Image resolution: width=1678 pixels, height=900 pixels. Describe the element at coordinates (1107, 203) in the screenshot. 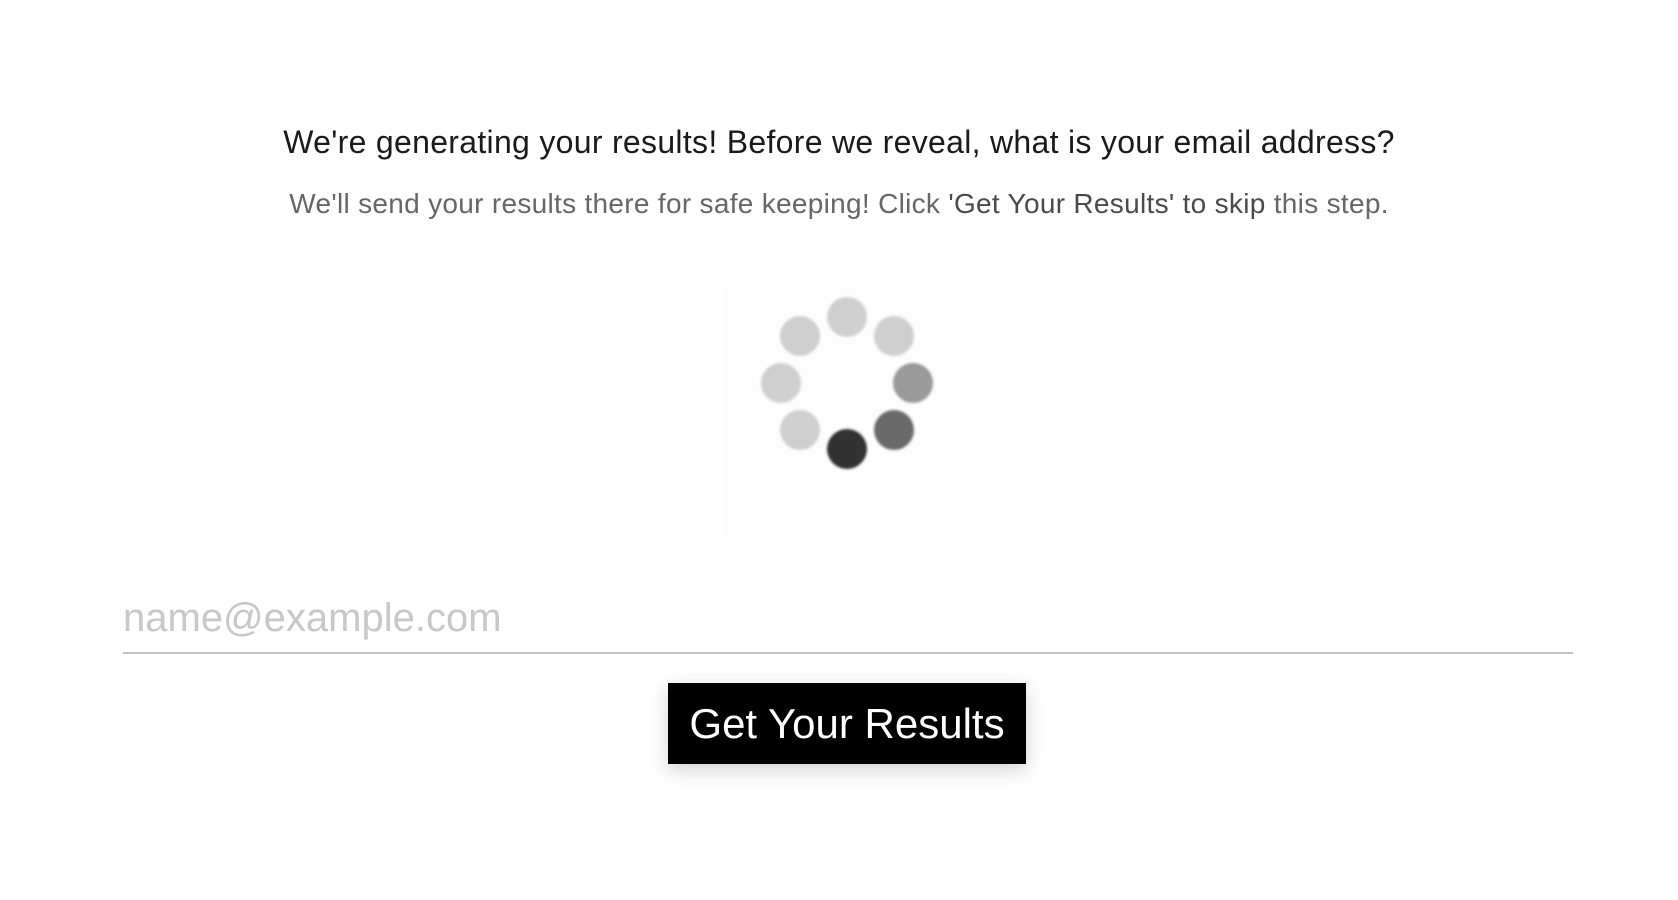

I see `subheading-emphasis: 'Get Your Results' to skip` at that location.